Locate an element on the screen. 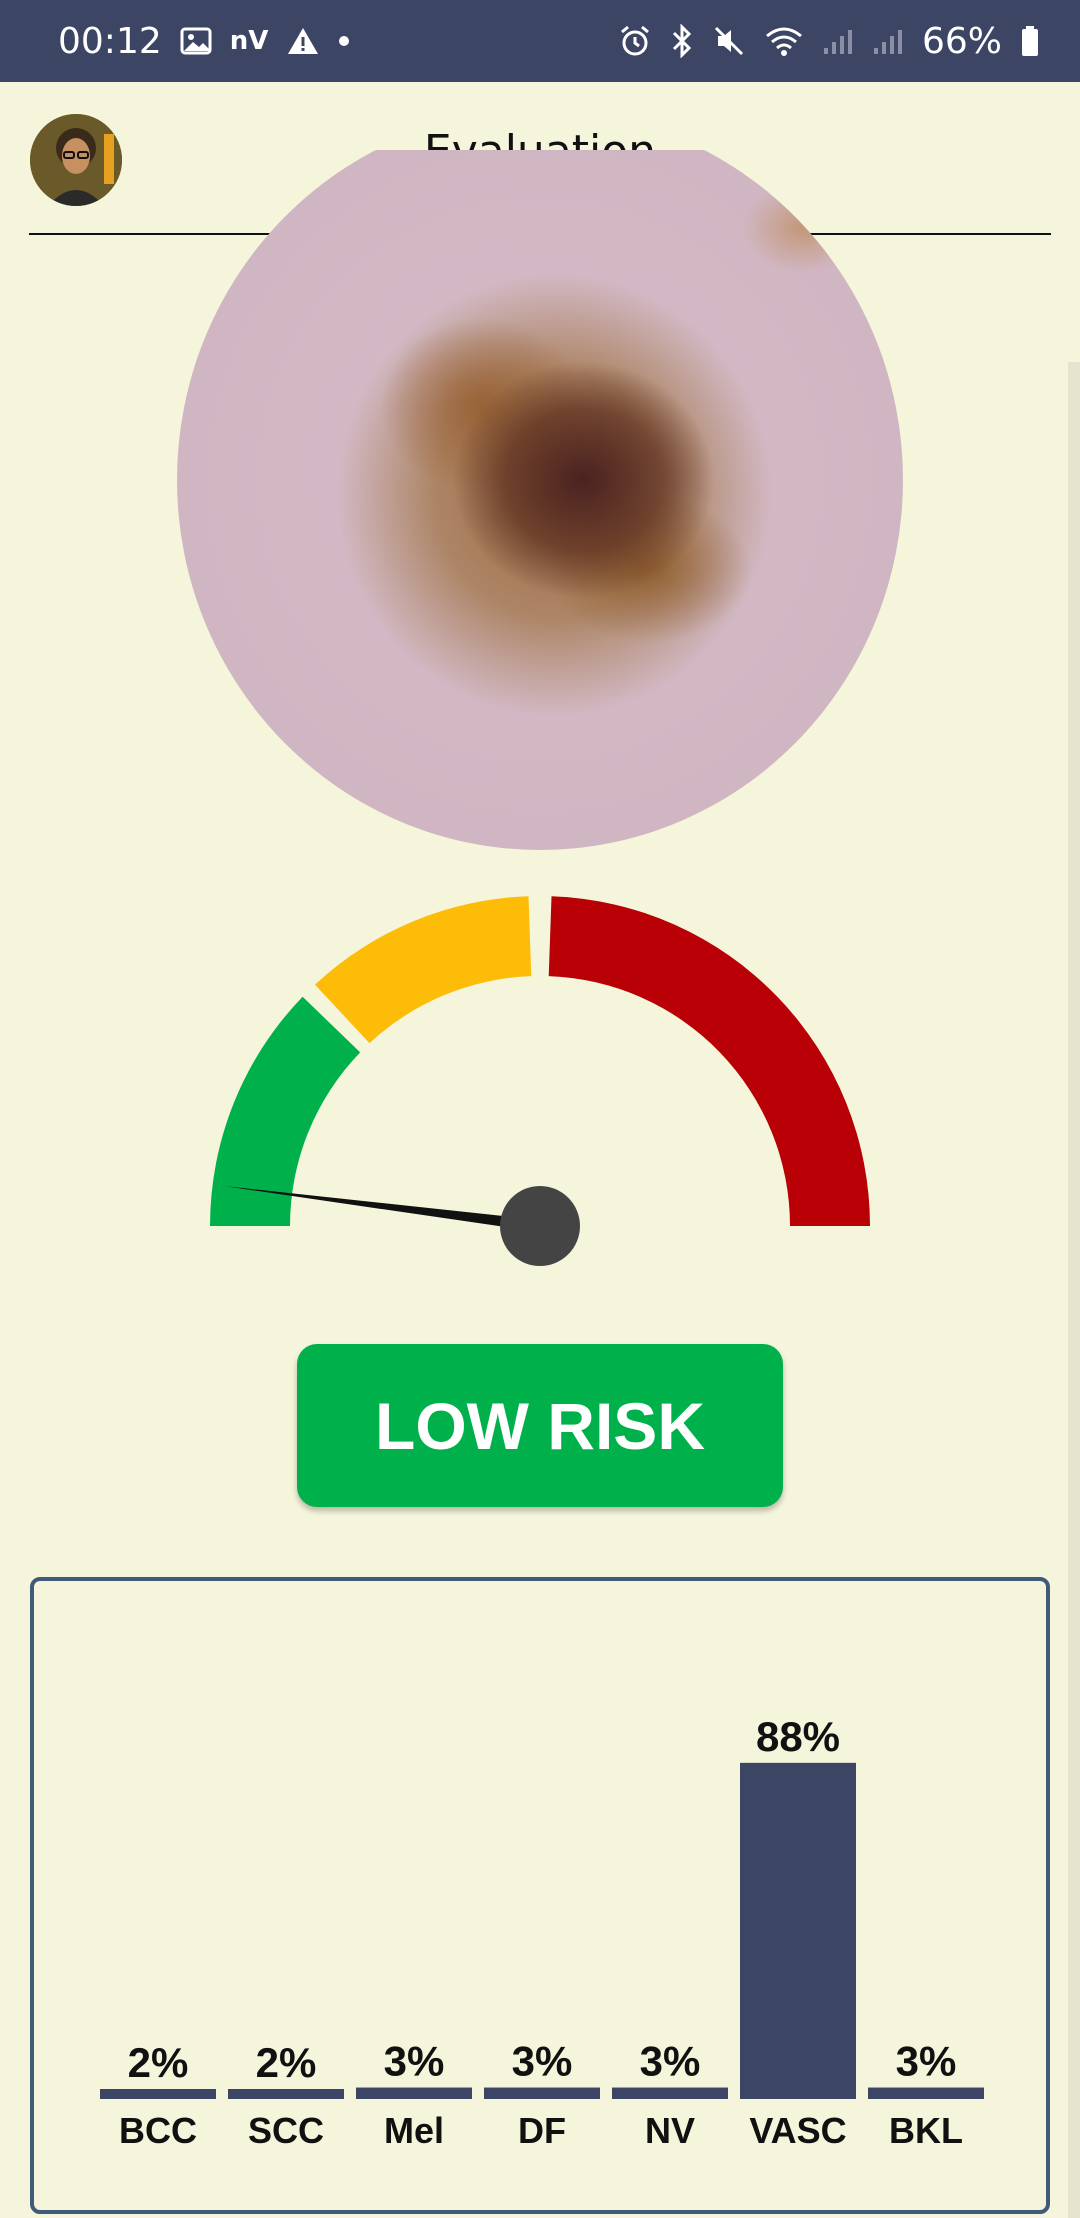 The height and width of the screenshot is (2218, 1080). value-label-mel: 3% is located at coordinates (414, 2061).